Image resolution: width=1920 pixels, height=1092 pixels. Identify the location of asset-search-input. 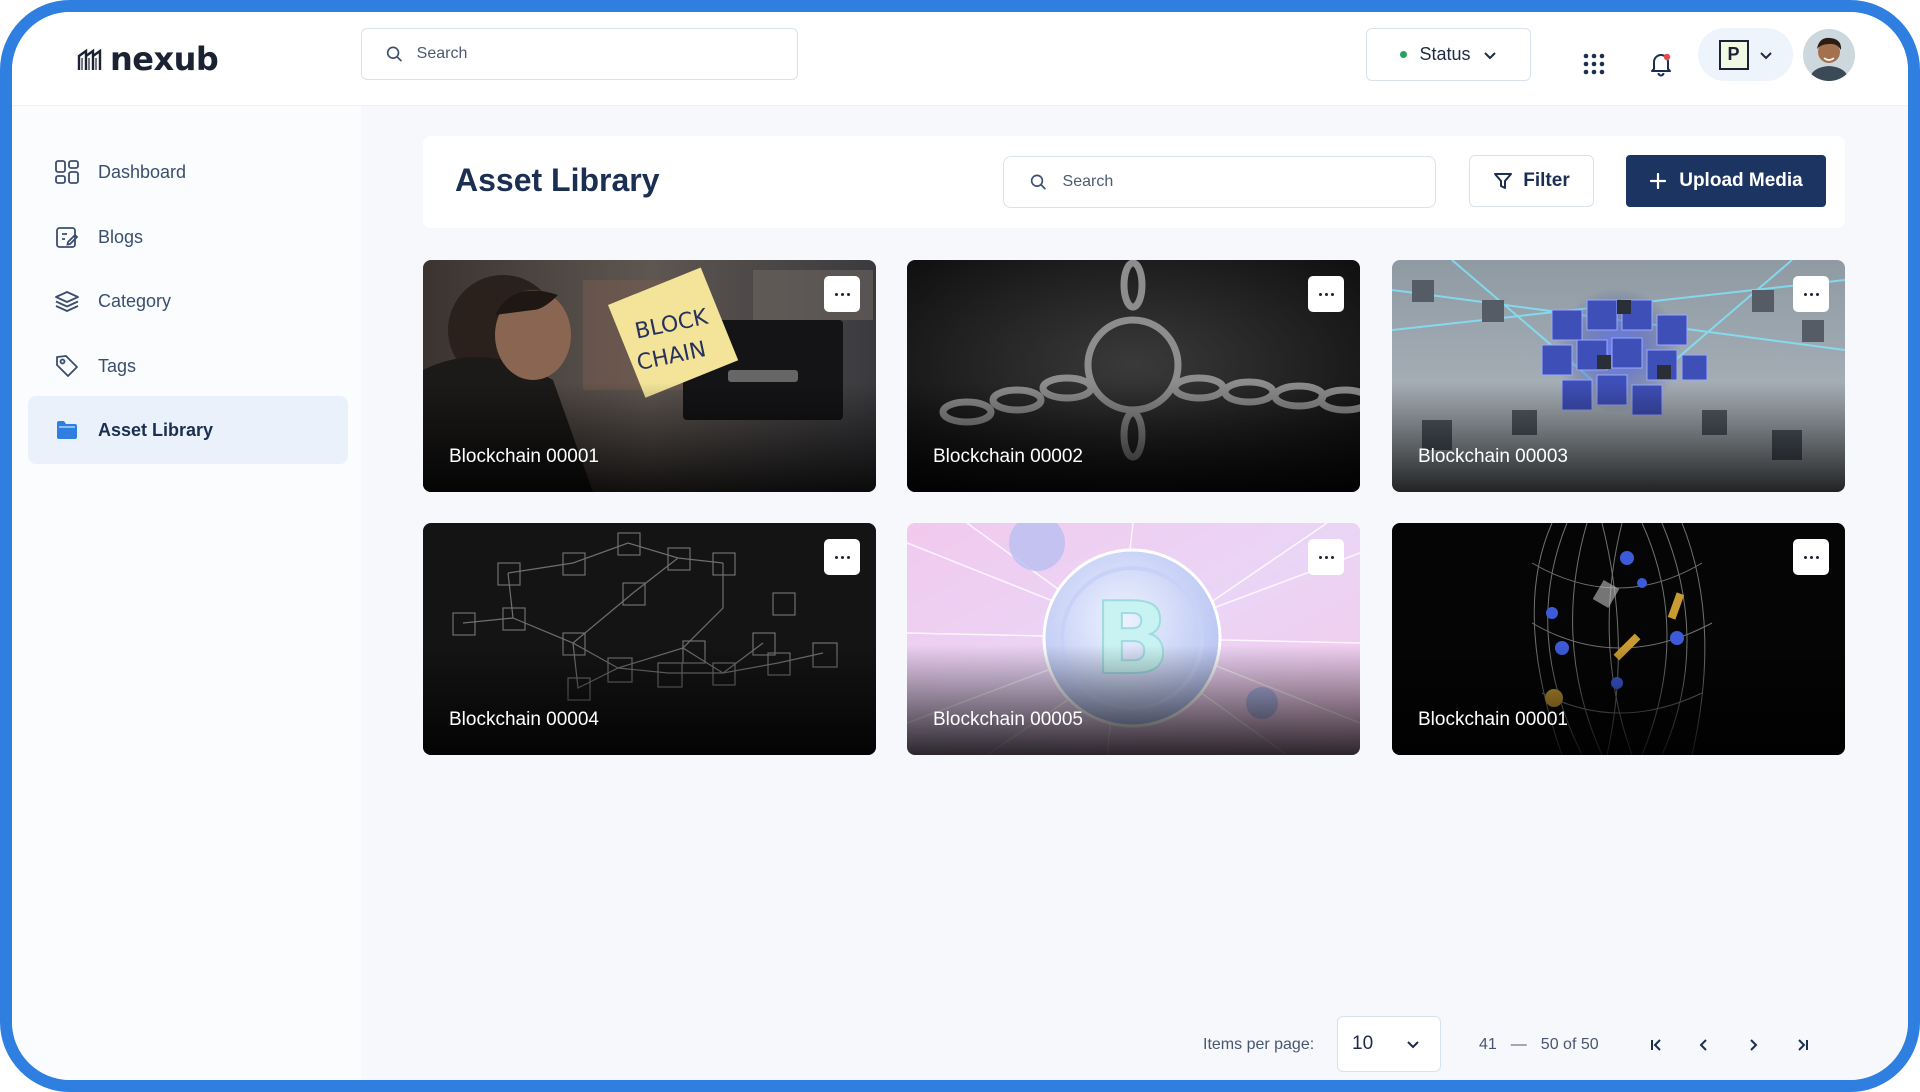
(1248, 182).